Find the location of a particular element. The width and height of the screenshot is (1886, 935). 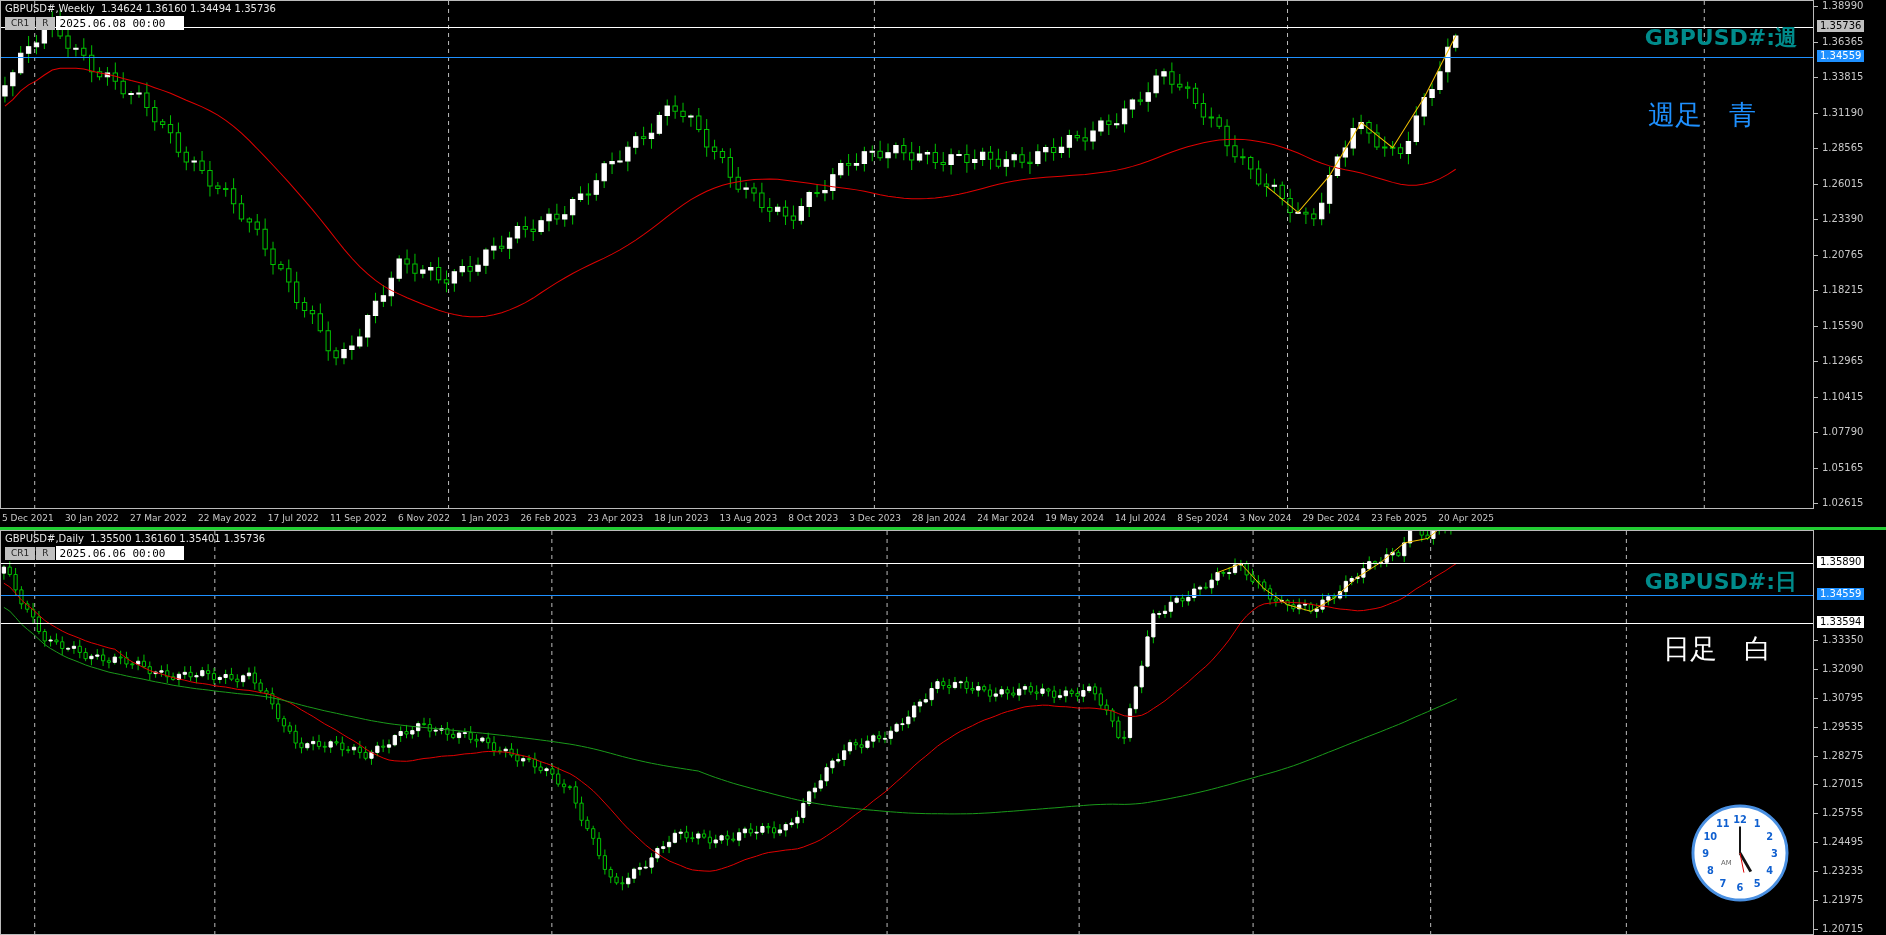

clock-numeral: 11 is located at coordinates (1723, 824).